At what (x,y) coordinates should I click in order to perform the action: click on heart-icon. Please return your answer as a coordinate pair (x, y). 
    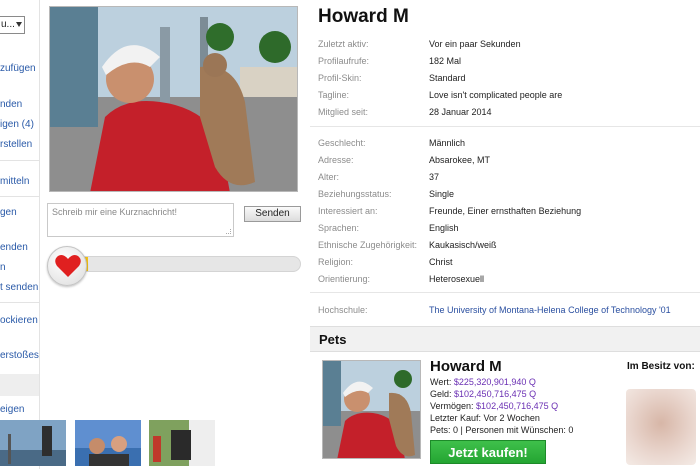
    Looking at the image, I should click on (68, 266).